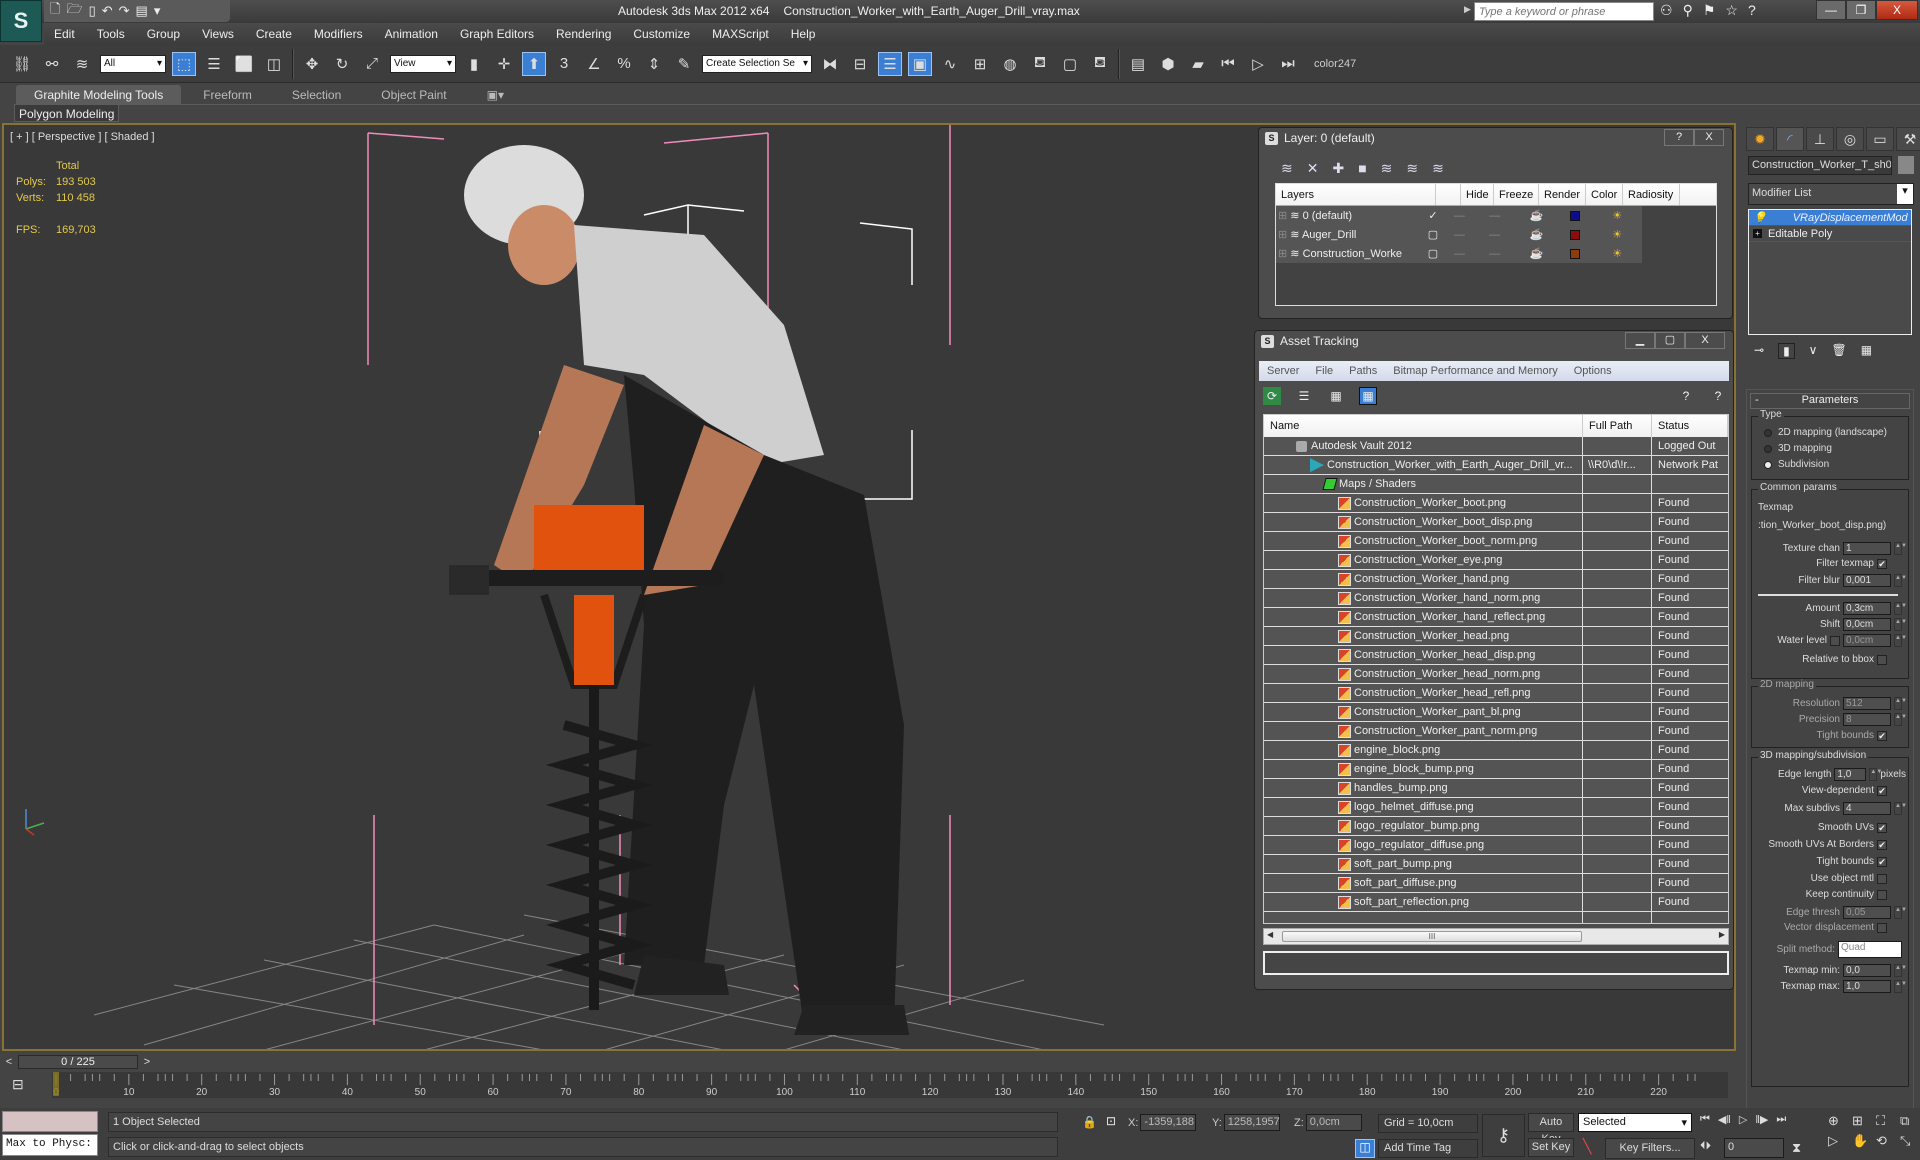 The height and width of the screenshot is (1160, 1920). What do you see at coordinates (1493, 235) in the screenshot?
I see `freeze-toggle: —` at bounding box center [1493, 235].